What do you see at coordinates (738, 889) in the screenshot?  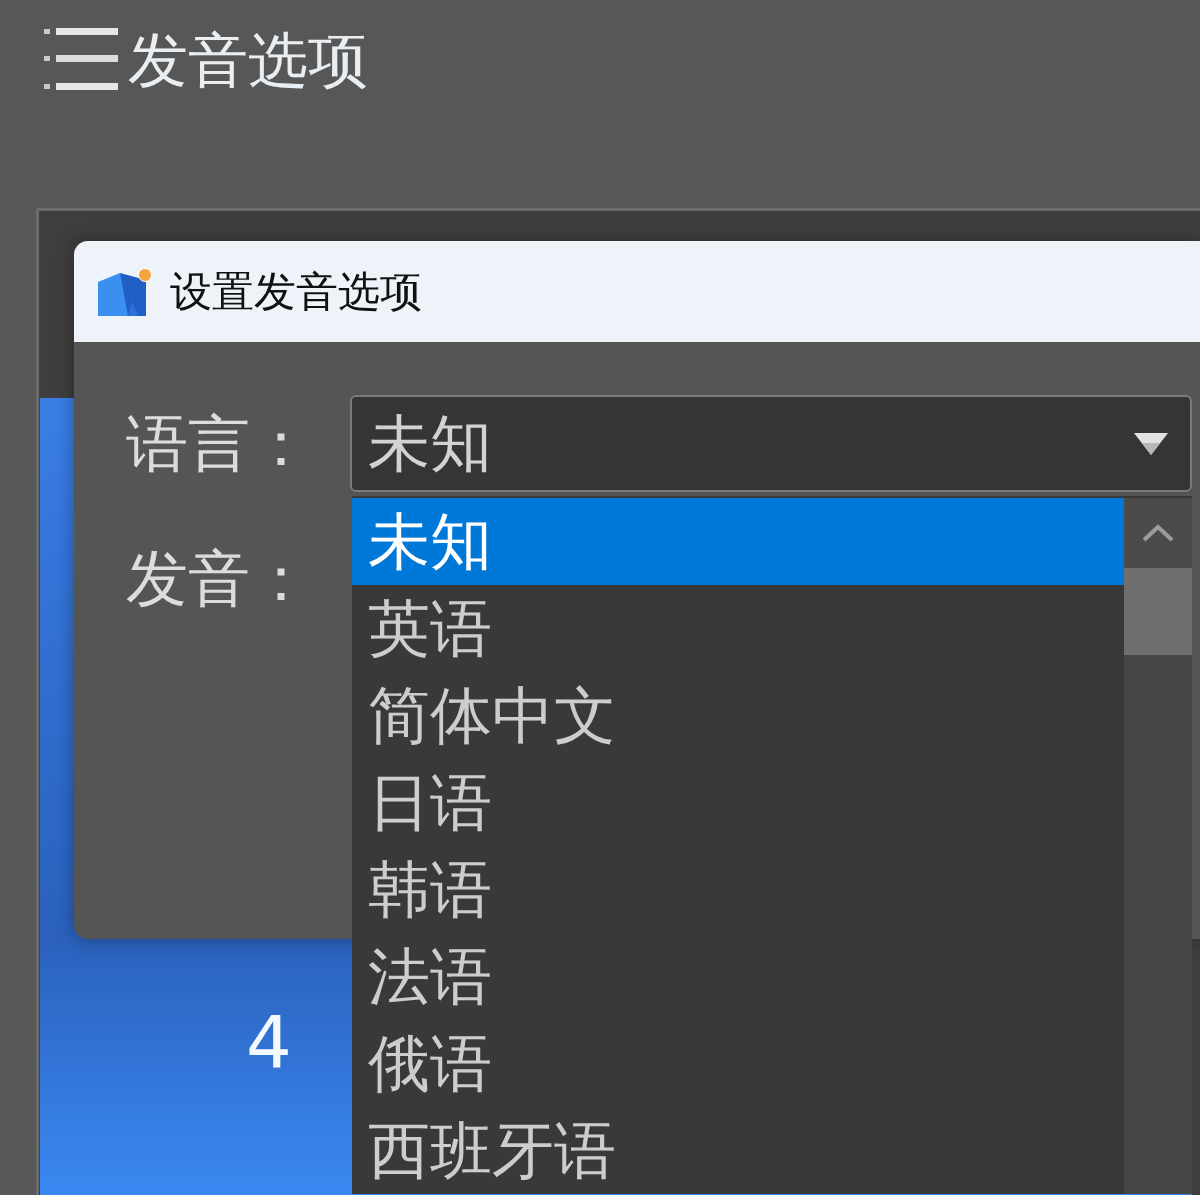 I see `dropdown-option: 韩语` at bounding box center [738, 889].